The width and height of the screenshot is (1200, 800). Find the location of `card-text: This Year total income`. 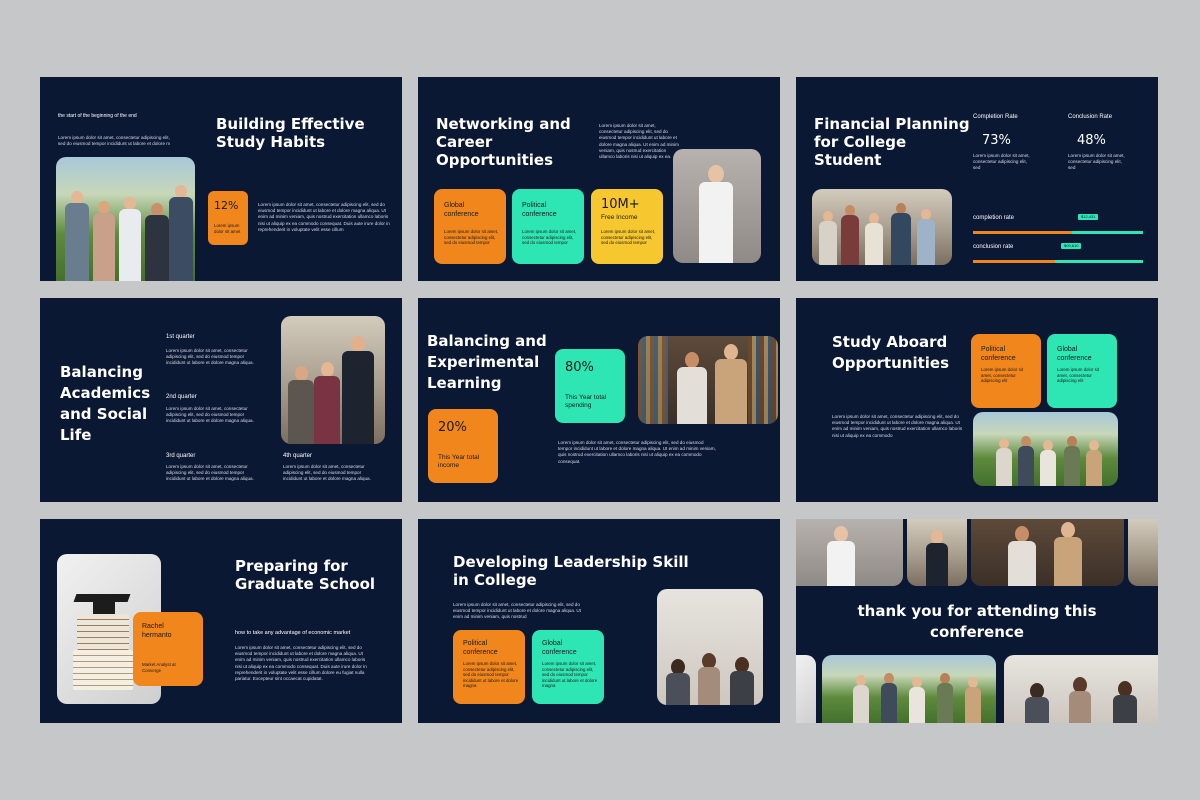

card-text: This Year total income is located at coordinates (459, 461).